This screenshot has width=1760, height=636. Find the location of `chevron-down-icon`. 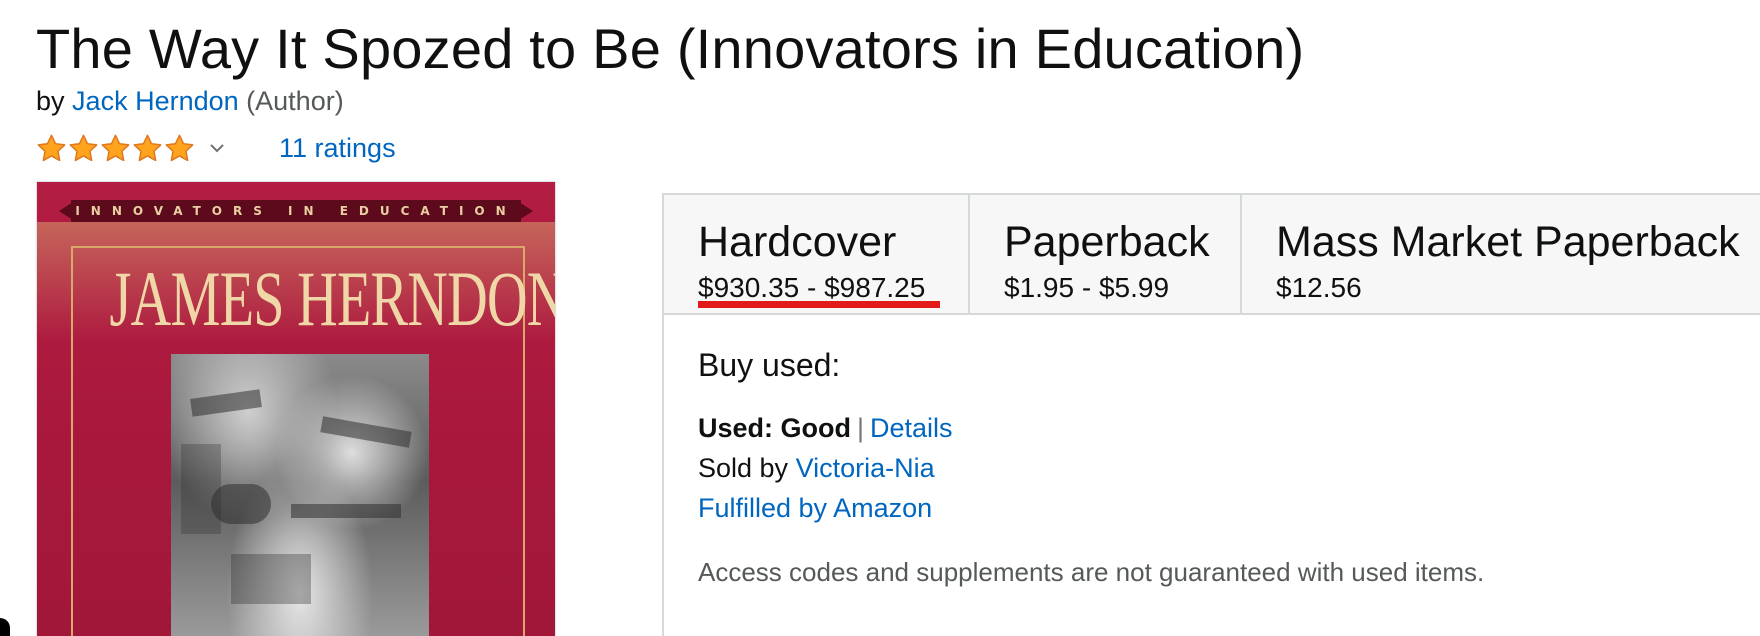

chevron-down-icon is located at coordinates (217, 148).